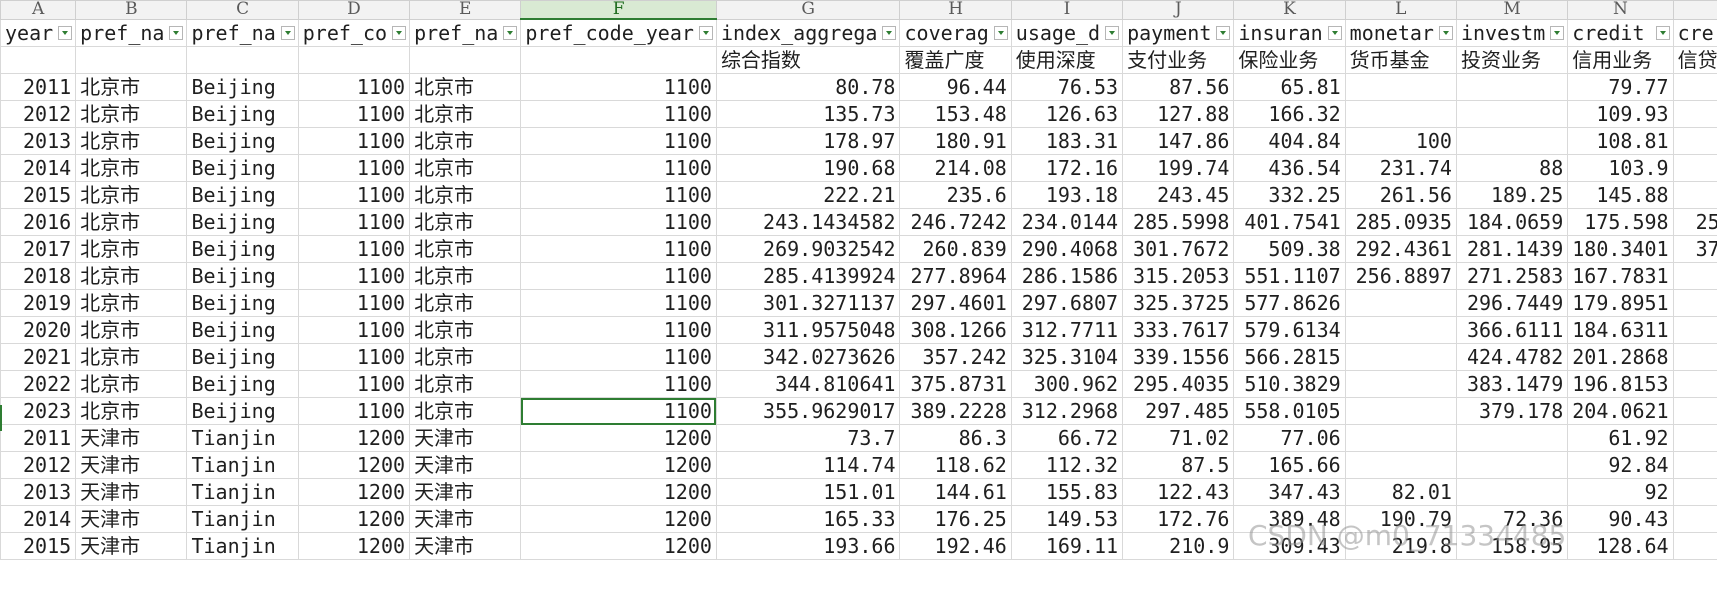 The height and width of the screenshot is (616, 1717). I want to click on subheader-cell: 信贷, so click(1694, 60).